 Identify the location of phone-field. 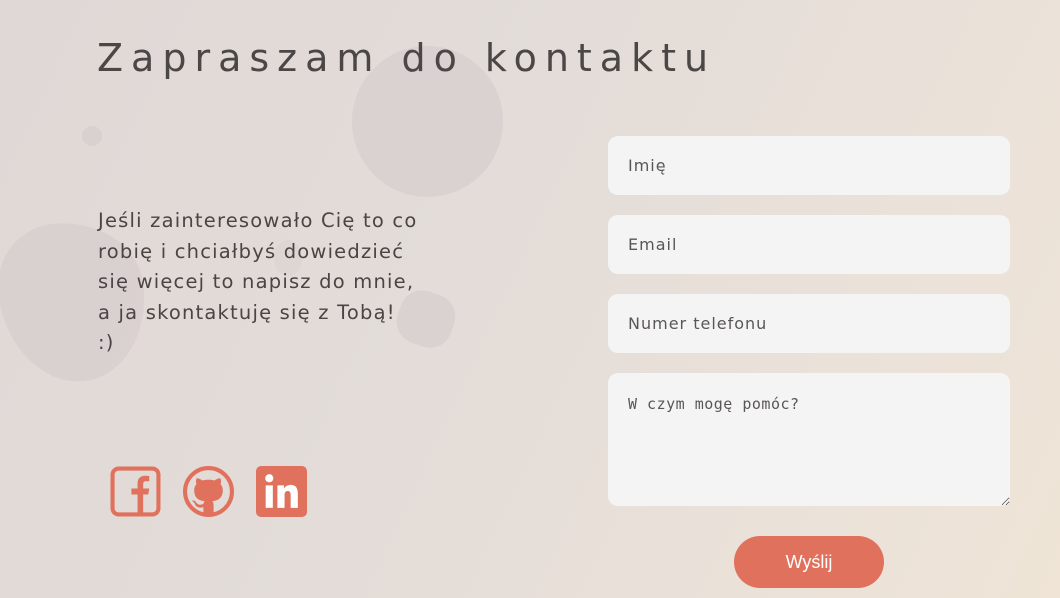
(809, 323).